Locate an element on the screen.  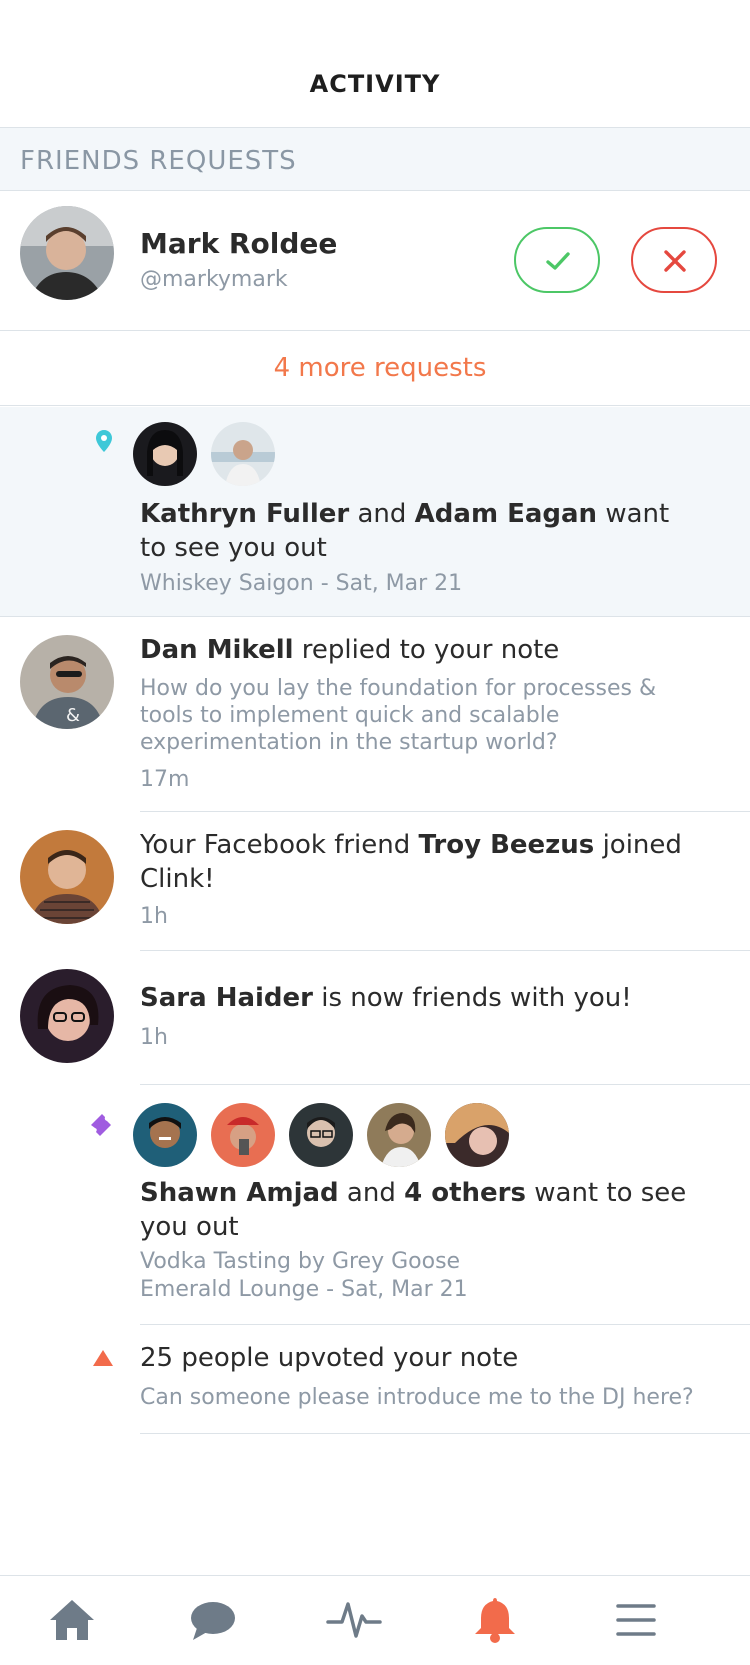
user-name: Sara Haider is located at coordinates (226, 998).